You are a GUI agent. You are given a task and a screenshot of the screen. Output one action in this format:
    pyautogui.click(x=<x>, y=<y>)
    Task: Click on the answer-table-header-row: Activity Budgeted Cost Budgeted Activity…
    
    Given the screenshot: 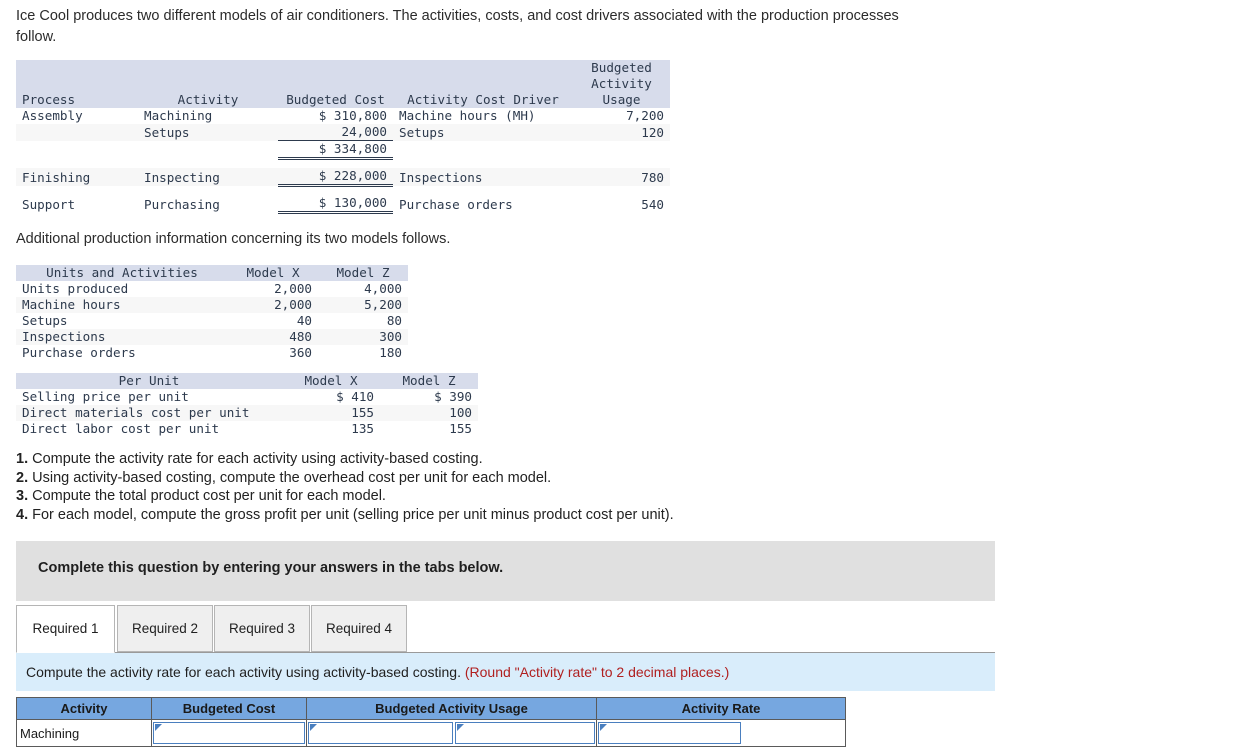 What is the action you would take?
    pyautogui.click(x=431, y=708)
    